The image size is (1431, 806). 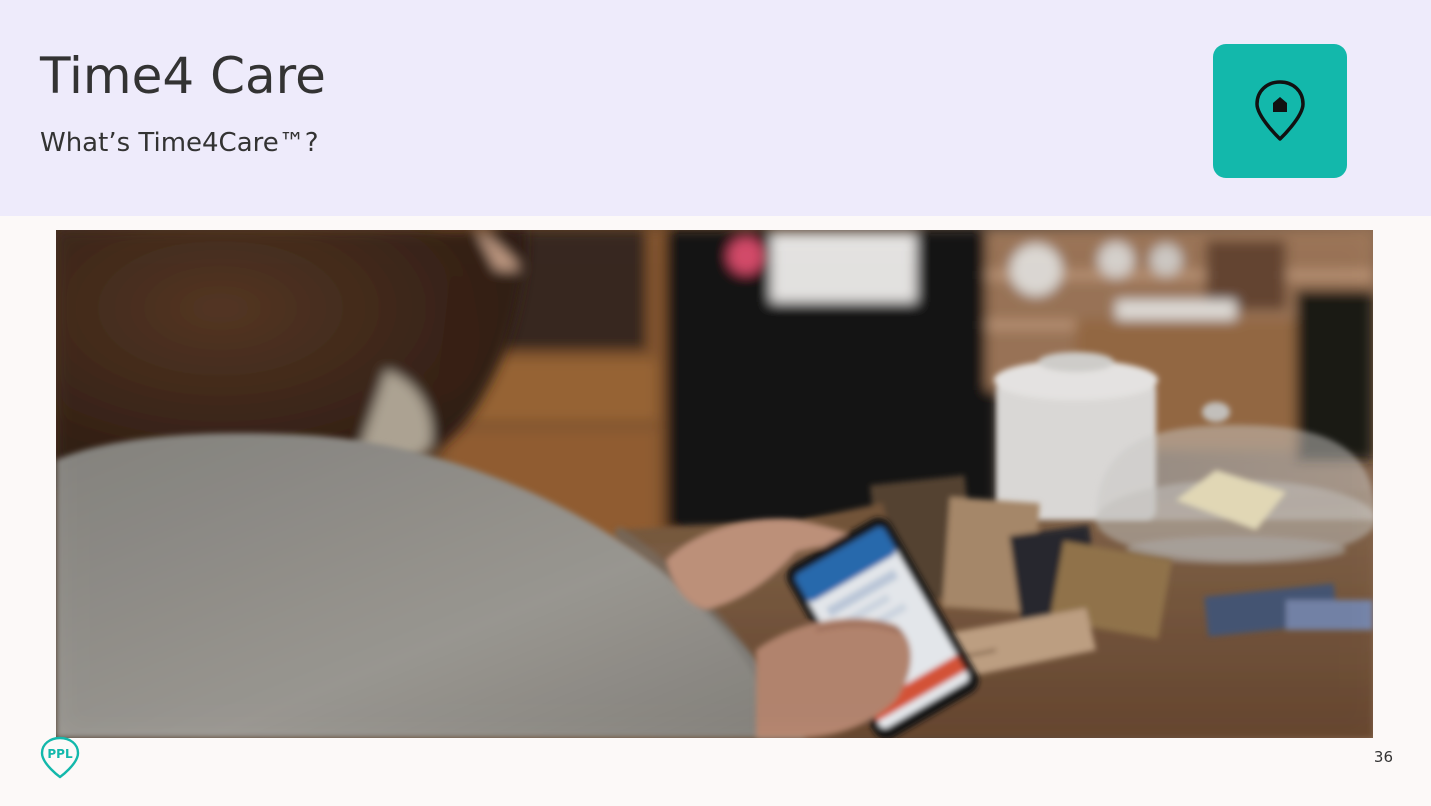 I want to click on ppl-logo: PPL, so click(x=60, y=758).